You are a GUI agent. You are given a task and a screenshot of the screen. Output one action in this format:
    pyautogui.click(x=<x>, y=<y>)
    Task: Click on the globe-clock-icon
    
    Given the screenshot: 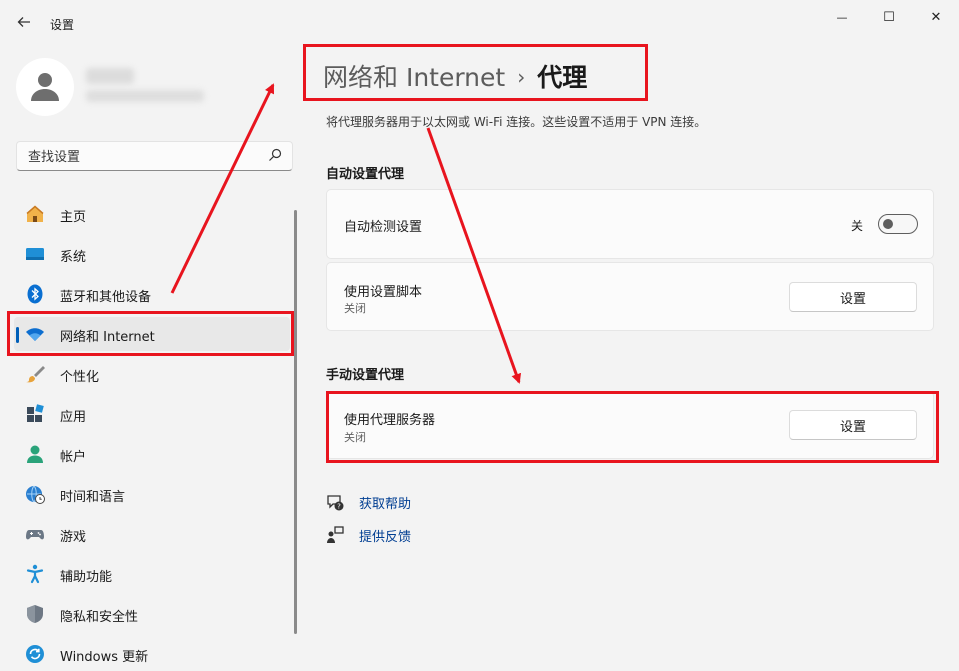 What is the action you would take?
    pyautogui.click(x=35, y=494)
    